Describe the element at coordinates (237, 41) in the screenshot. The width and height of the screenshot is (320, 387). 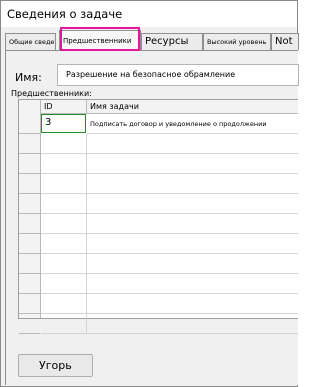
I see `tab-advanced: Высокий уровень` at that location.